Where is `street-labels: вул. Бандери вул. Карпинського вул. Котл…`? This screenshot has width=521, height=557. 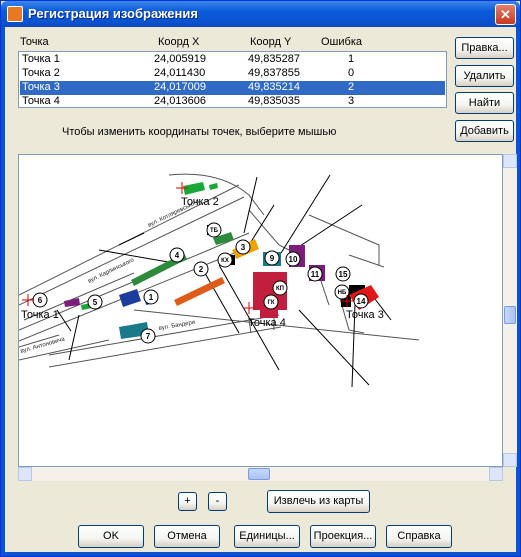
street-labels: вул. Бандери вул. Карпинського вул. Котл… is located at coordinates (110, 276).